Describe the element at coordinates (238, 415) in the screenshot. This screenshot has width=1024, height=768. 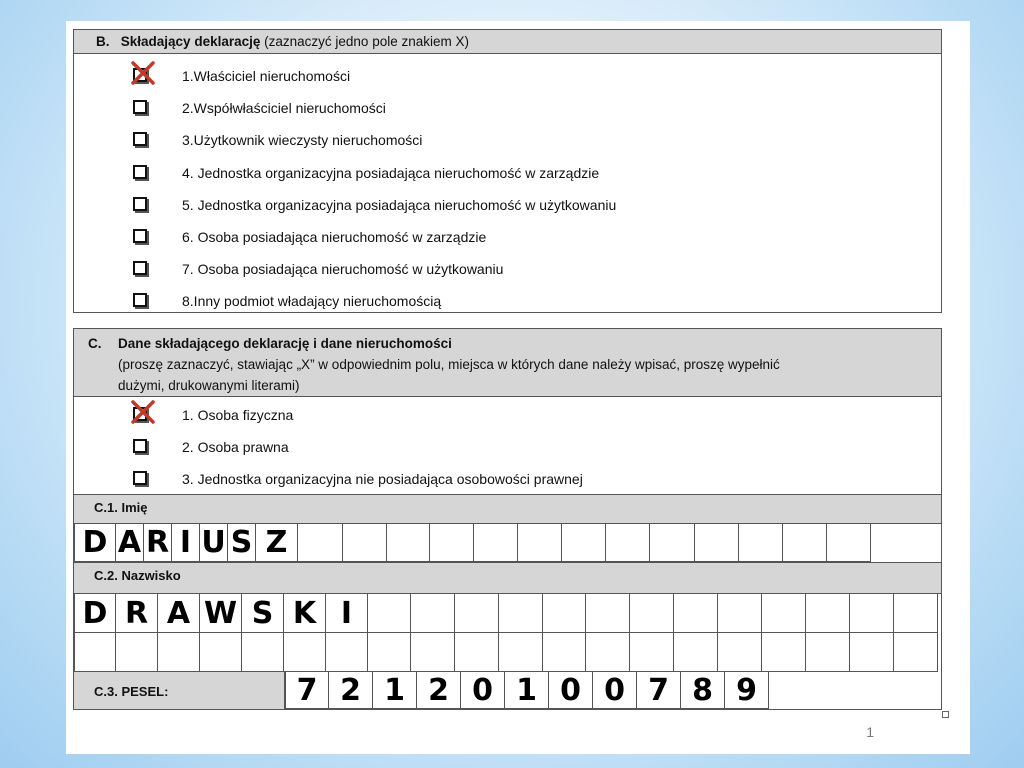
I see `option-label: 1. Osoba fizyczna` at that location.